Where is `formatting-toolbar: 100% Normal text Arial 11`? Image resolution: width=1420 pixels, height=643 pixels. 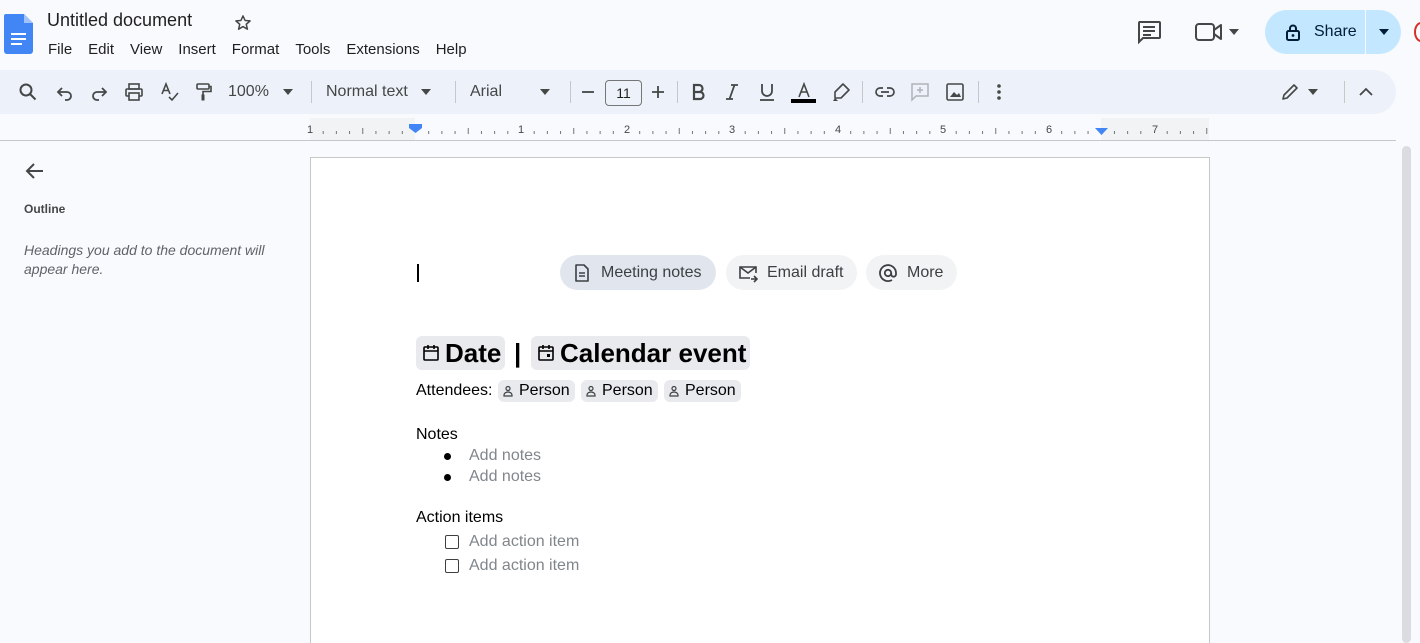 formatting-toolbar: 100% Normal text Arial 11 is located at coordinates (698, 92).